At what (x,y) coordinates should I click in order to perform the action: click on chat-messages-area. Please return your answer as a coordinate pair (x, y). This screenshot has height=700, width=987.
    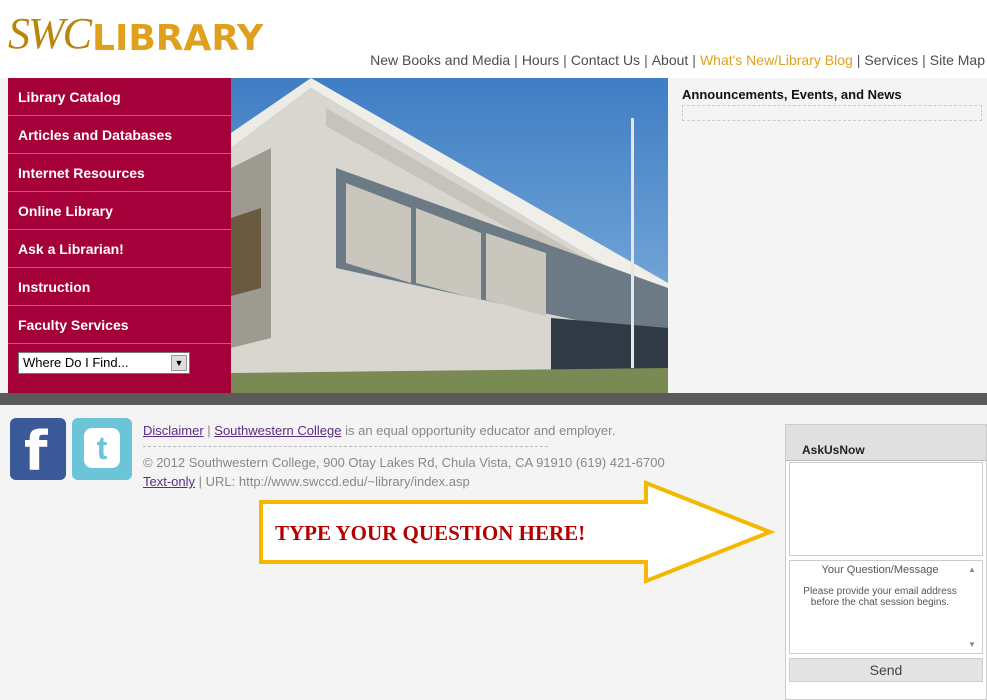
    Looking at the image, I should click on (886, 509).